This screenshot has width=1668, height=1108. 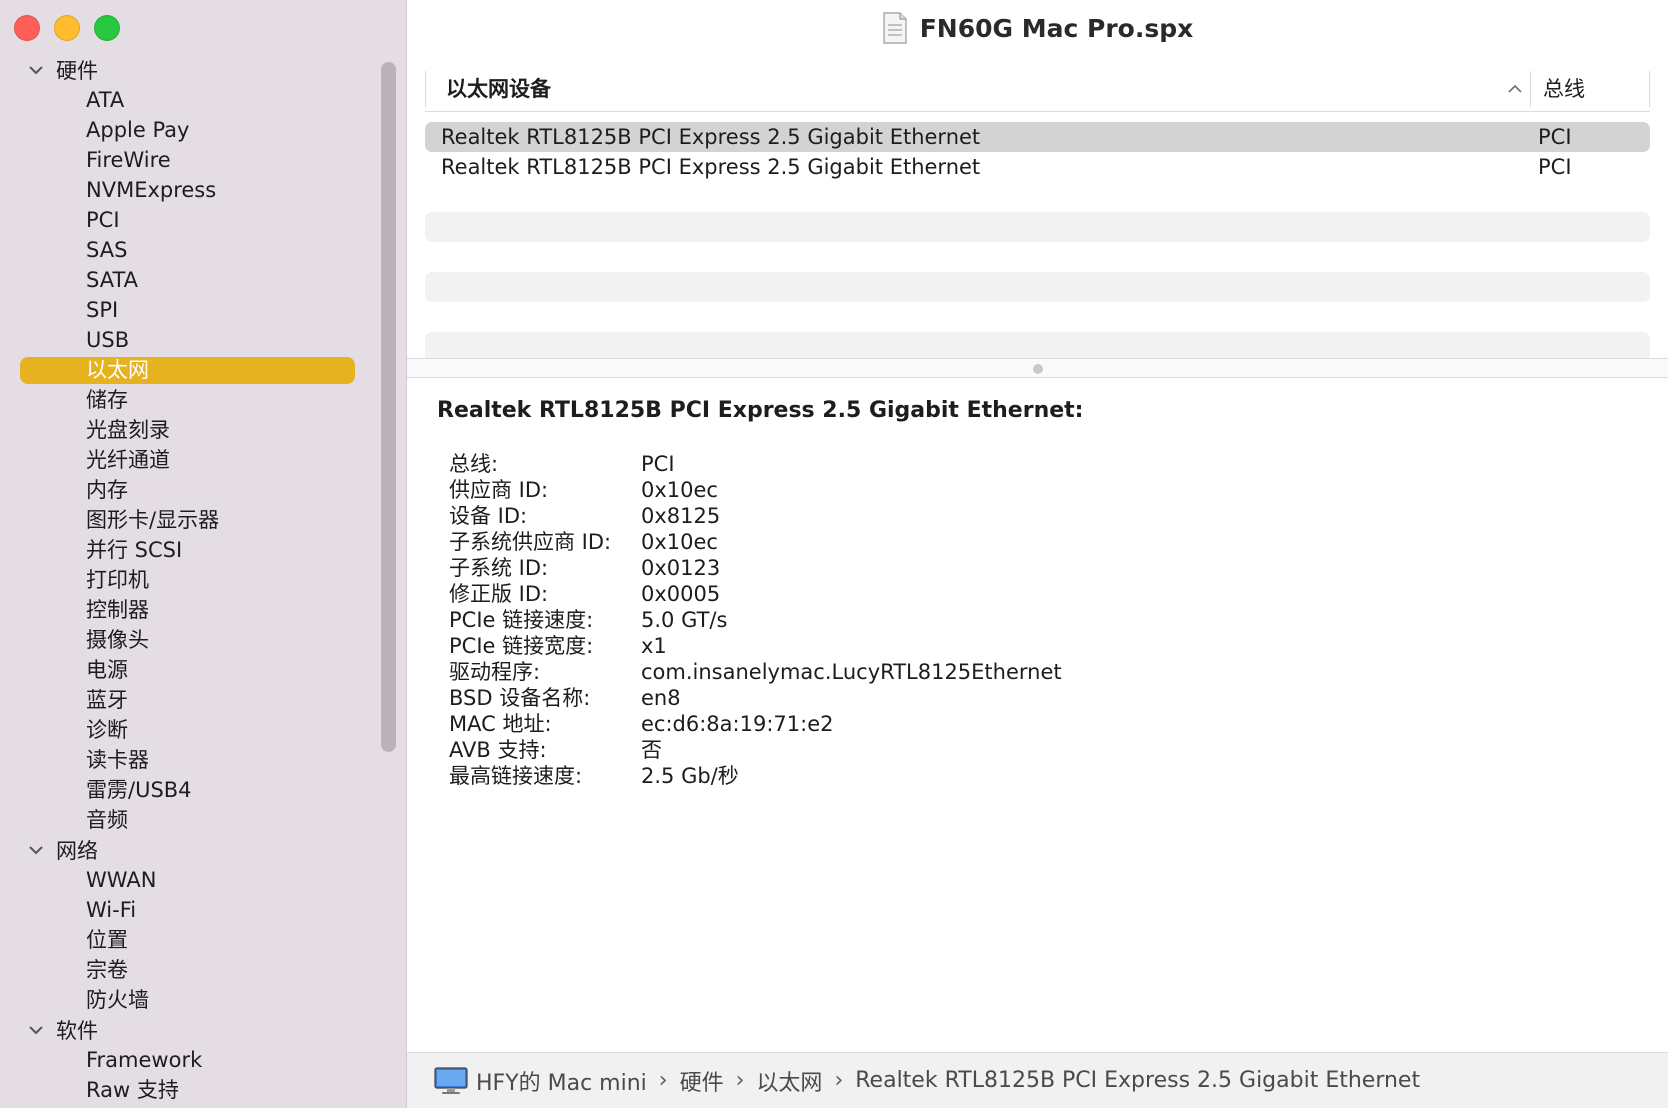 I want to click on sidebar-scrollbar, so click(x=388, y=407).